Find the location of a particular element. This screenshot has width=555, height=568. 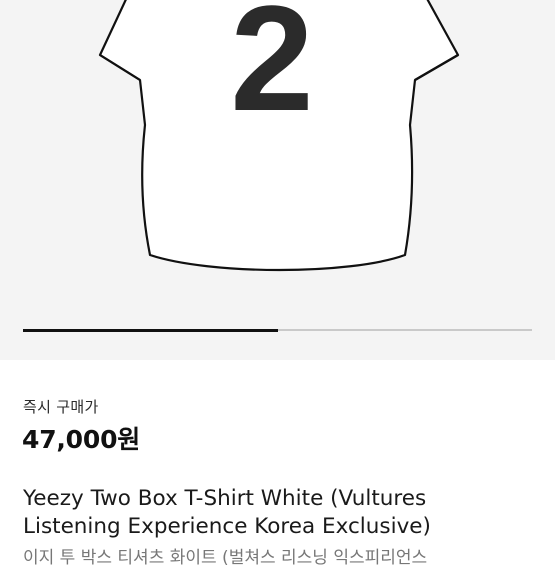

price-value: 47,000원 is located at coordinates (81, 439).